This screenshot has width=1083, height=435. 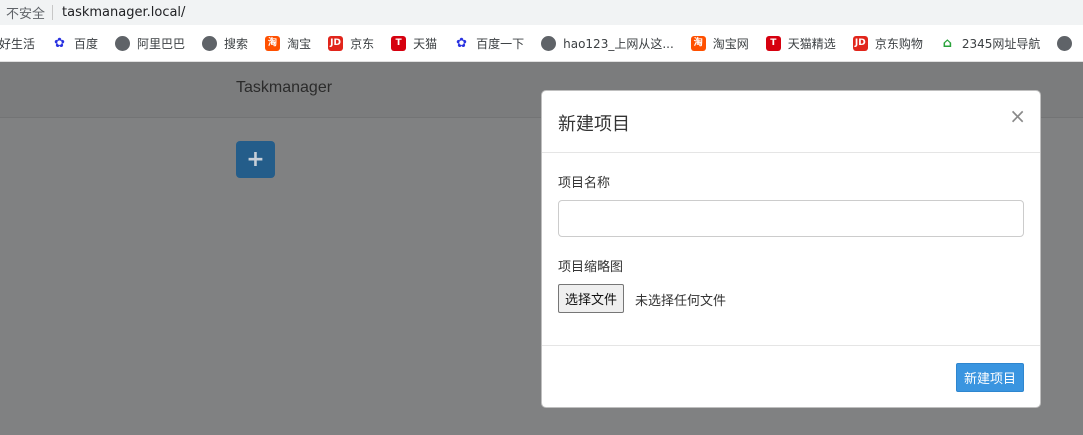 I want to click on bookmark-tmall-select: T 天猫精选, so click(x=800, y=43).